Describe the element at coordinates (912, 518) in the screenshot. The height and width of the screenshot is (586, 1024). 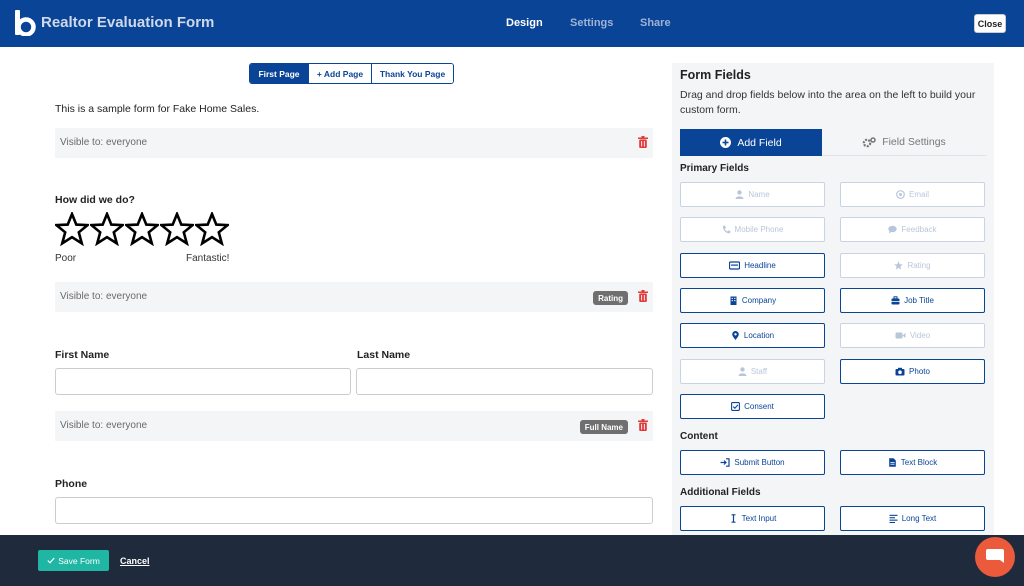
I see `field-long-text-button: Long Text` at that location.